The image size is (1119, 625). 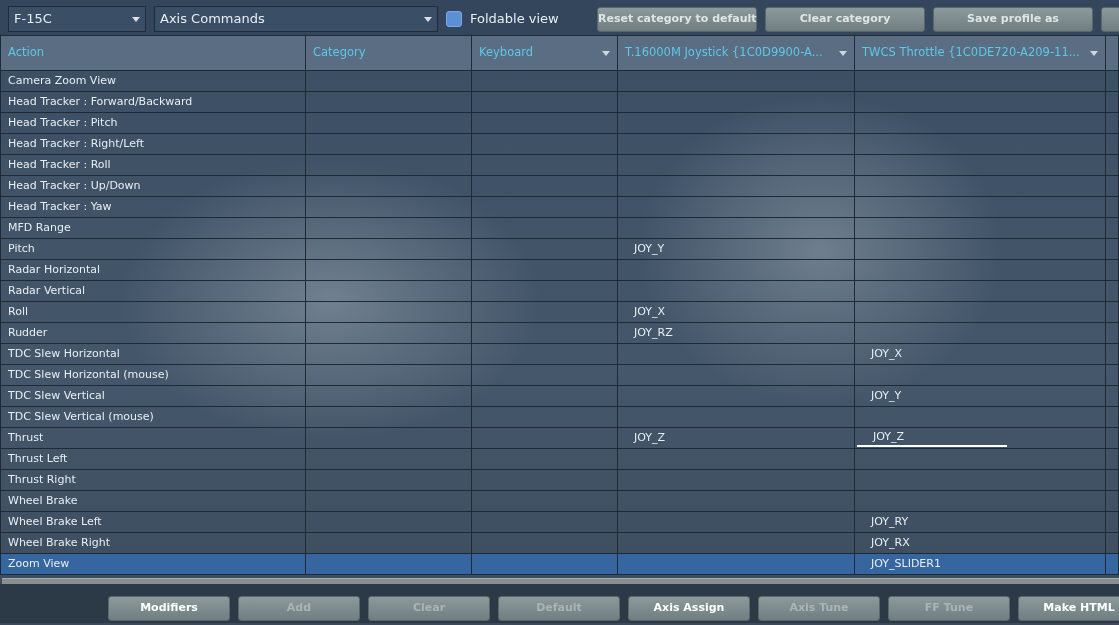 I want to click on action-cell: Wheel Brake, so click(x=153, y=501).